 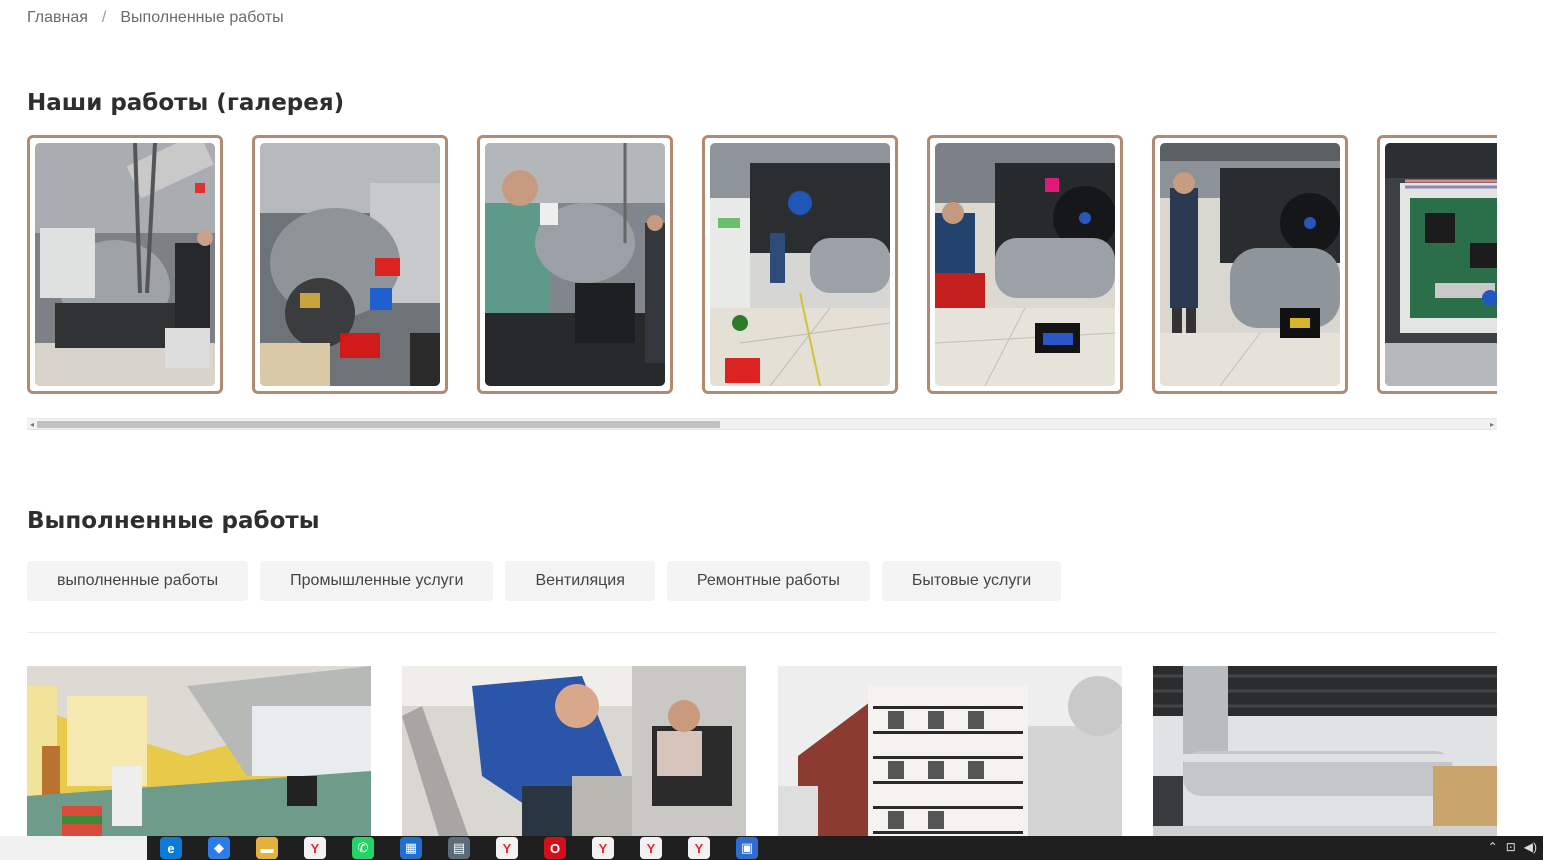 I want to click on calculator-icon: ▤, so click(x=459, y=848).